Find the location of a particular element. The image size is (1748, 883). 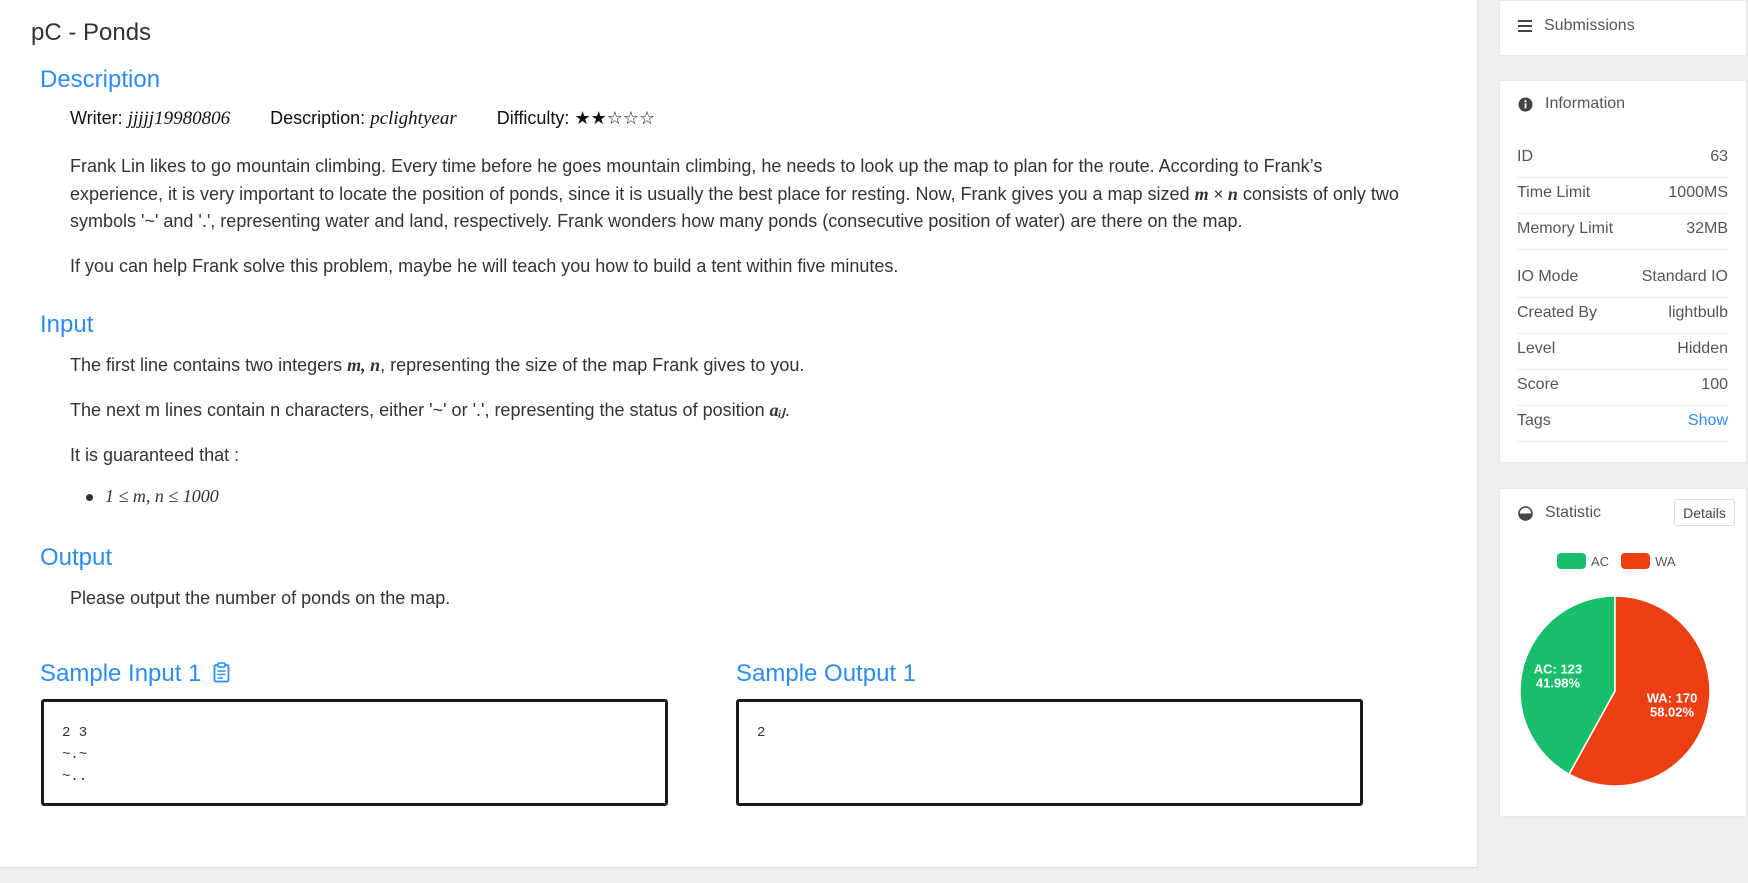

information-label: Information is located at coordinates (1585, 103).